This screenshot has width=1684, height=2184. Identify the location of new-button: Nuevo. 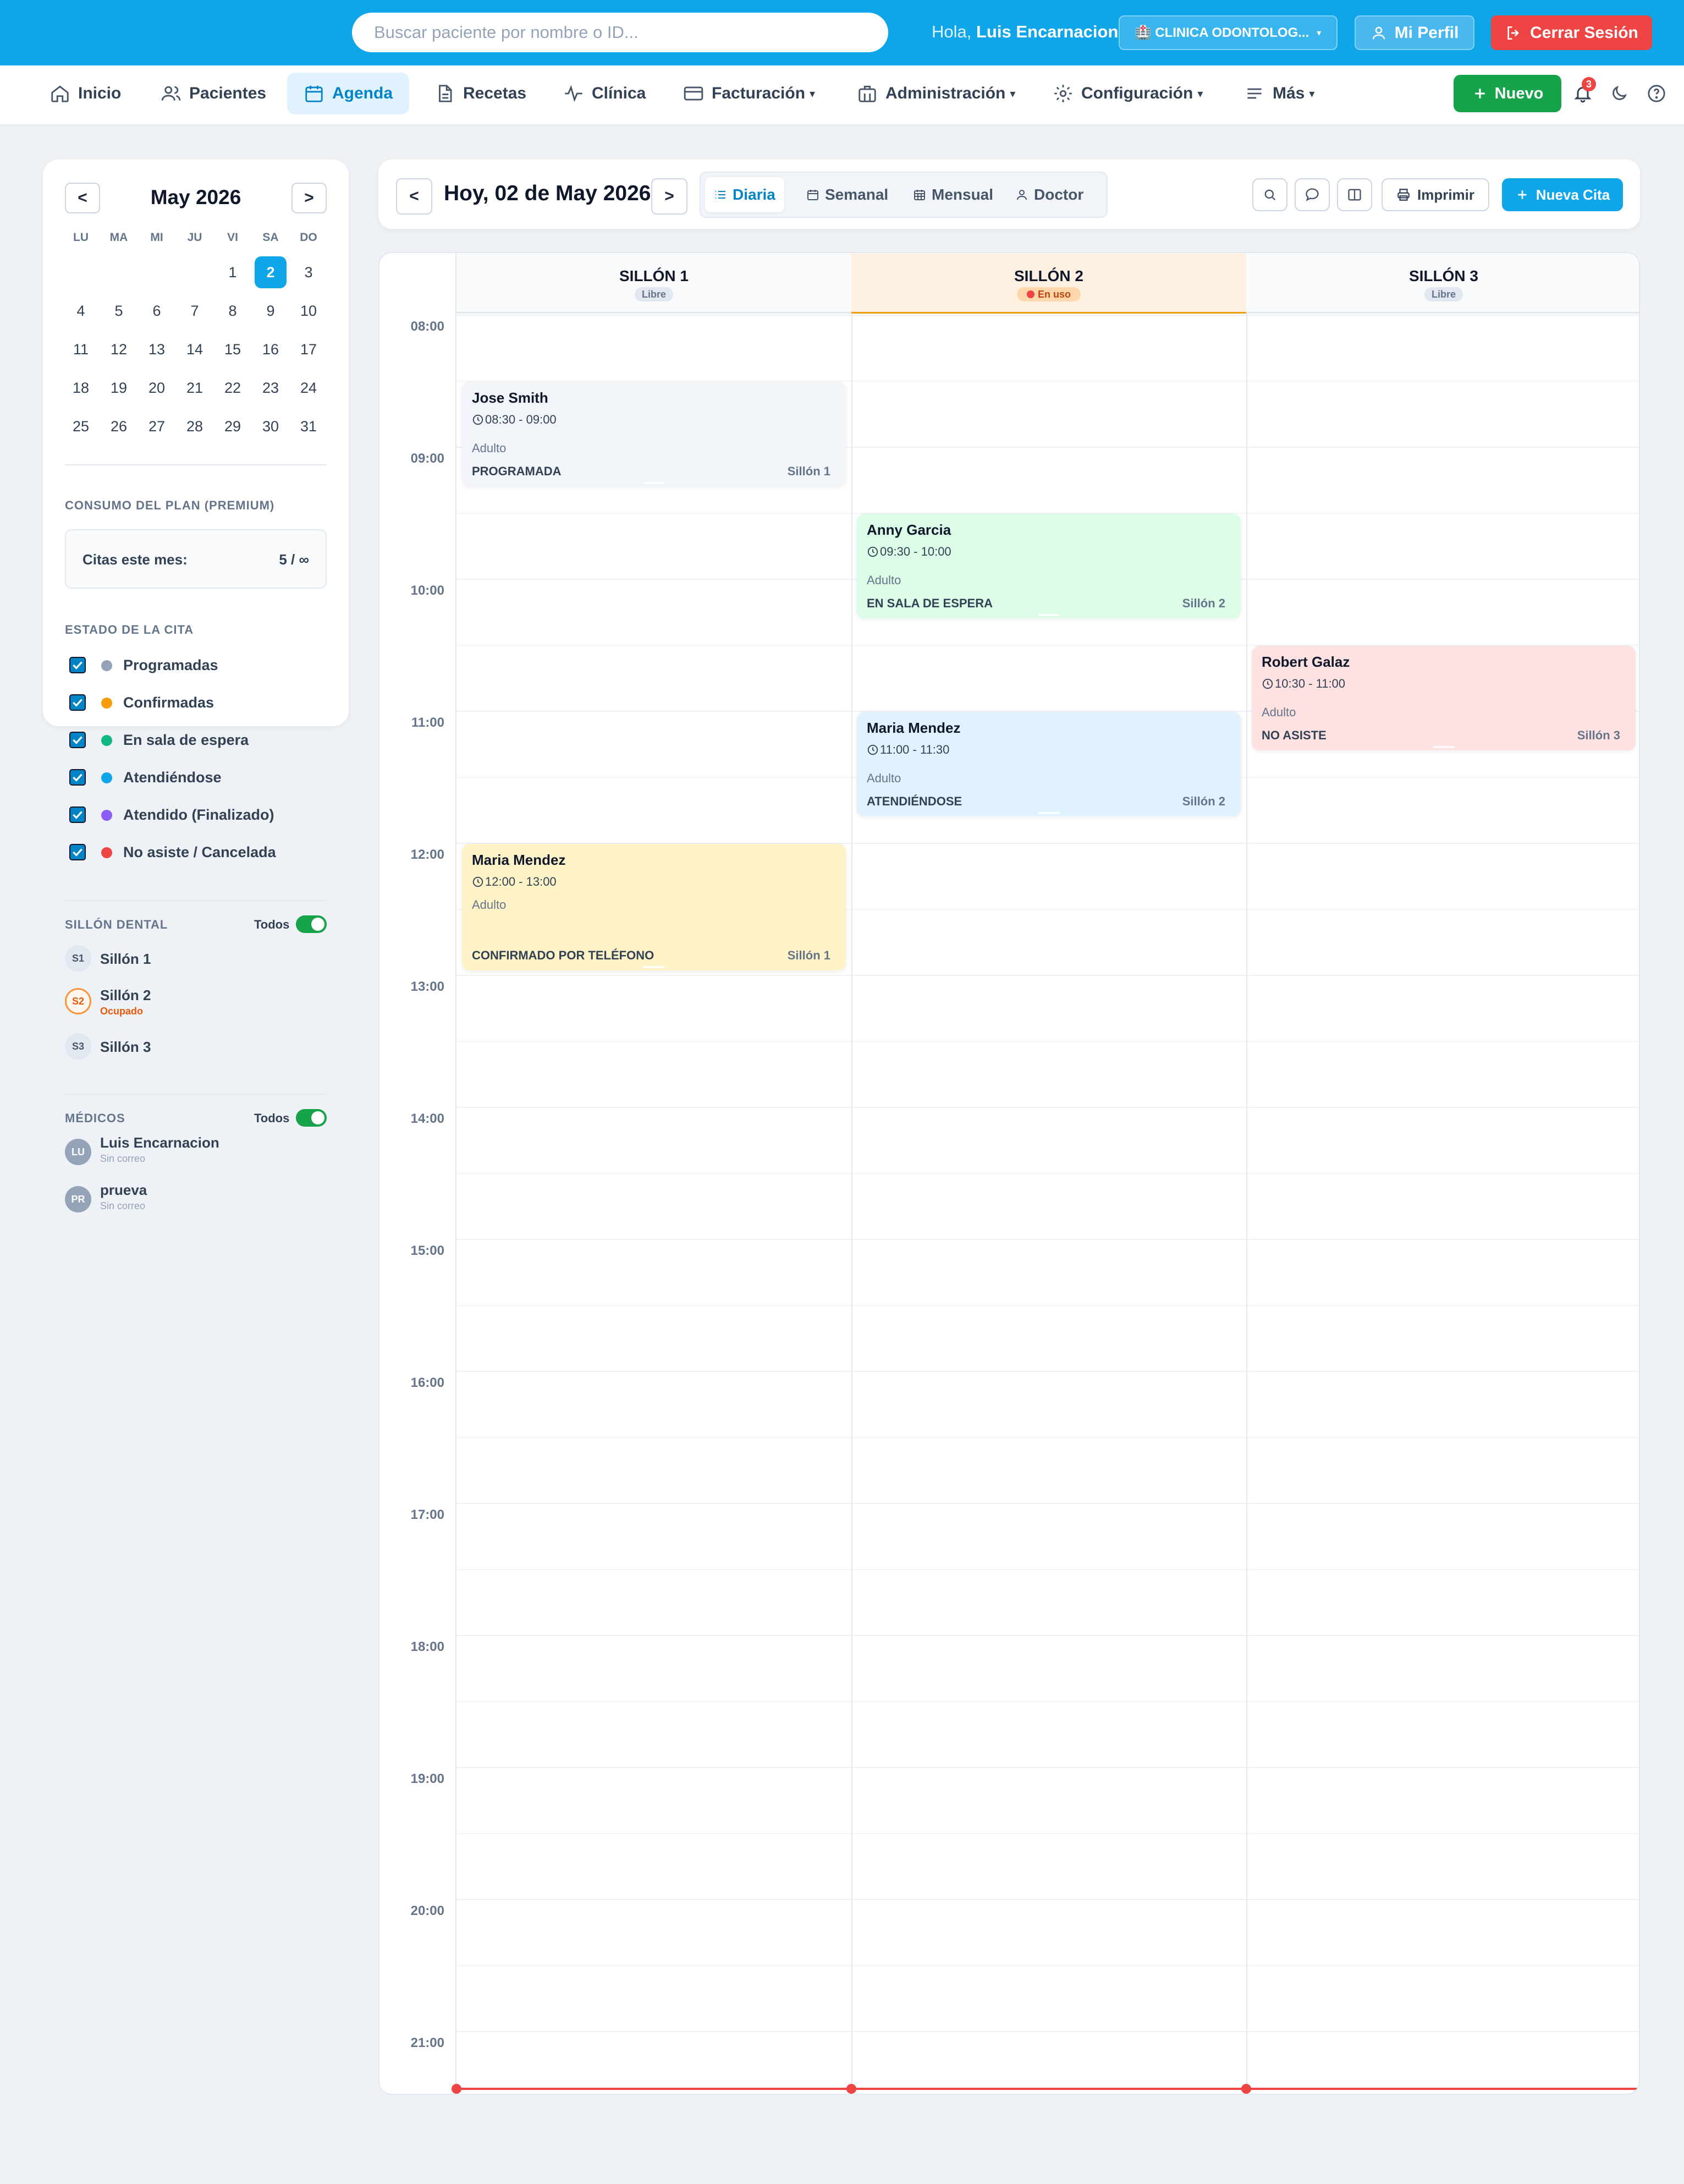
(1507, 93).